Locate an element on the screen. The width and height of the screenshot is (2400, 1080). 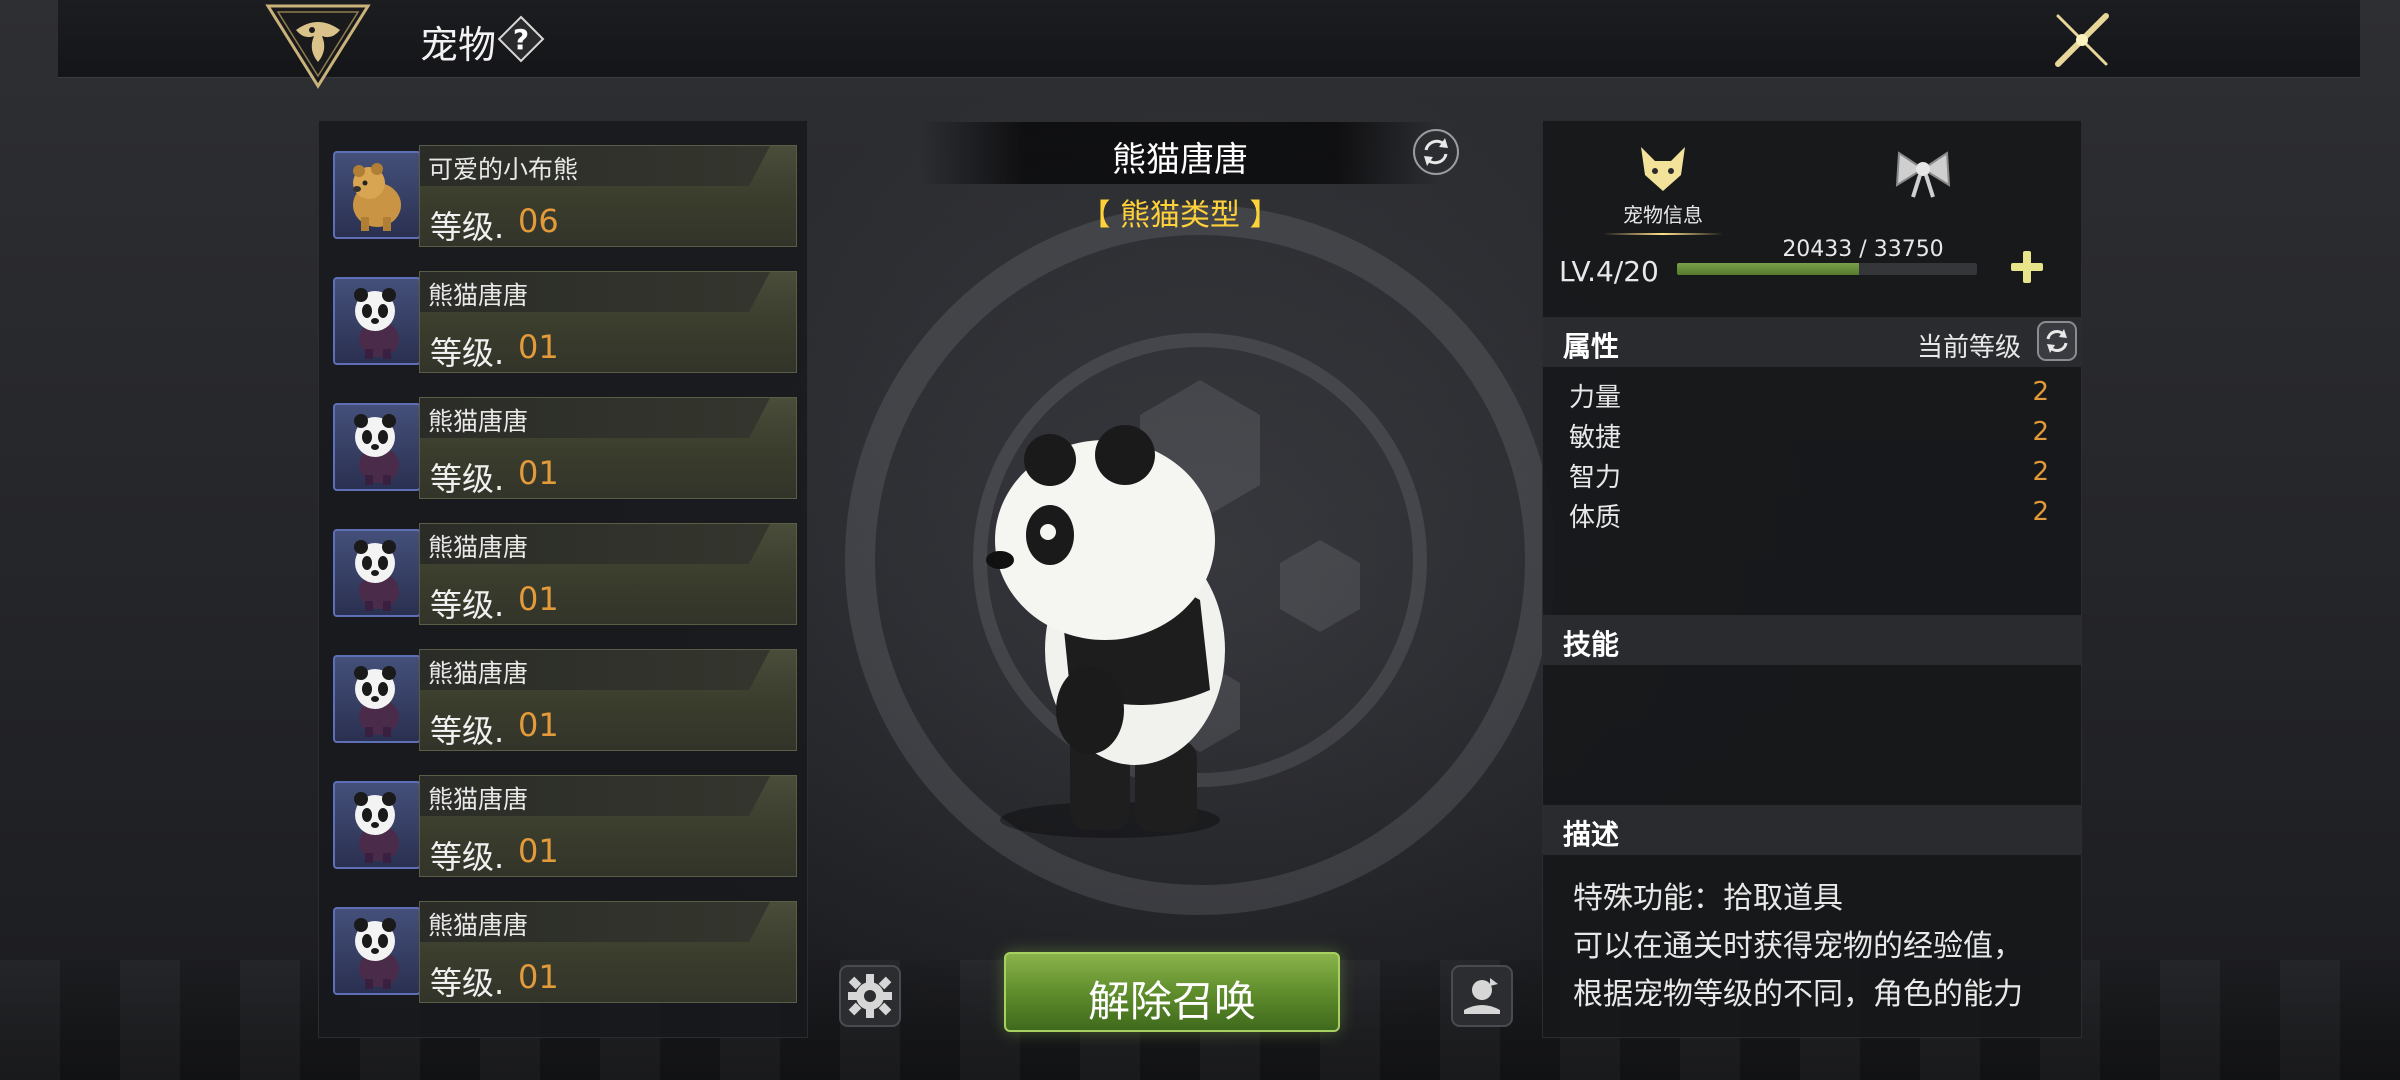
attribute-name: 智力 is located at coordinates (1595, 478).